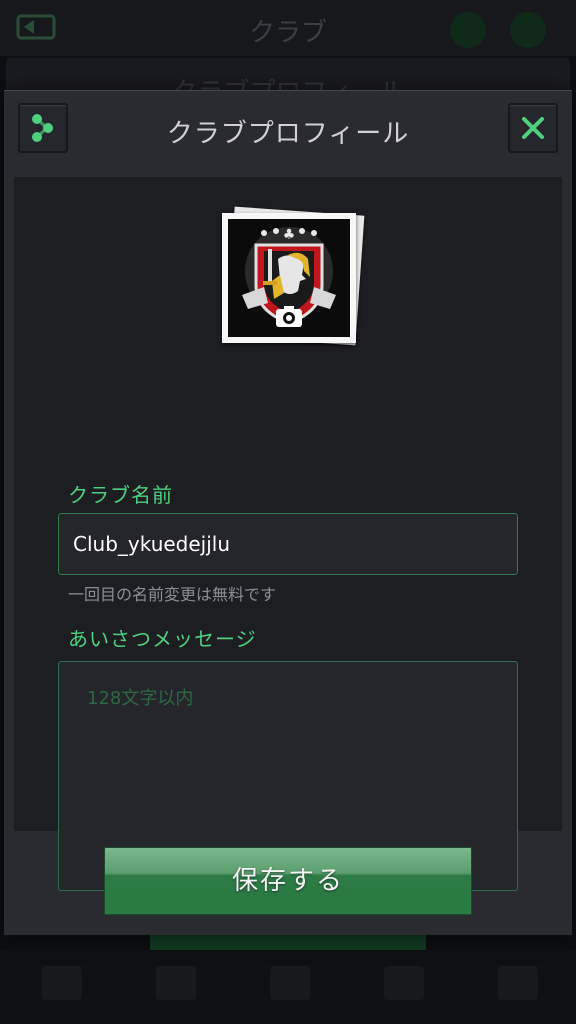 This screenshot has height=1024, width=576. Describe the element at coordinates (172, 594) in the screenshot. I see `club-name-hint: 一回目の名前変更は無料です` at that location.